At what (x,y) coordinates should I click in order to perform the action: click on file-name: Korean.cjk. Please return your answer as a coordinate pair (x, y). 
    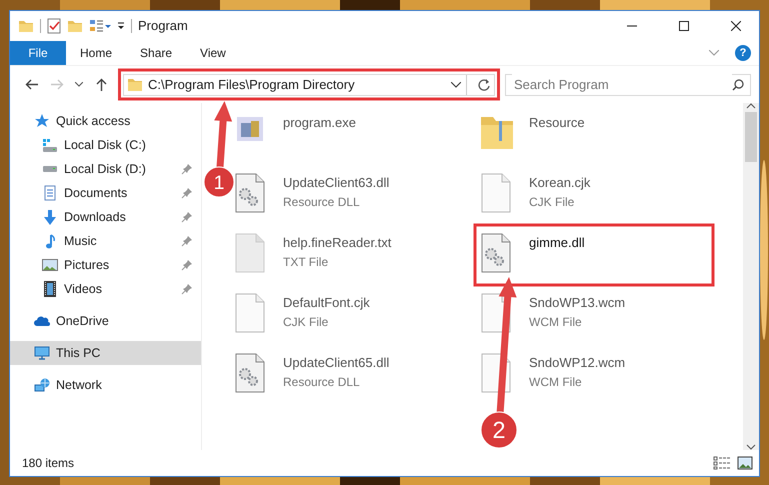
    Looking at the image, I should click on (559, 183).